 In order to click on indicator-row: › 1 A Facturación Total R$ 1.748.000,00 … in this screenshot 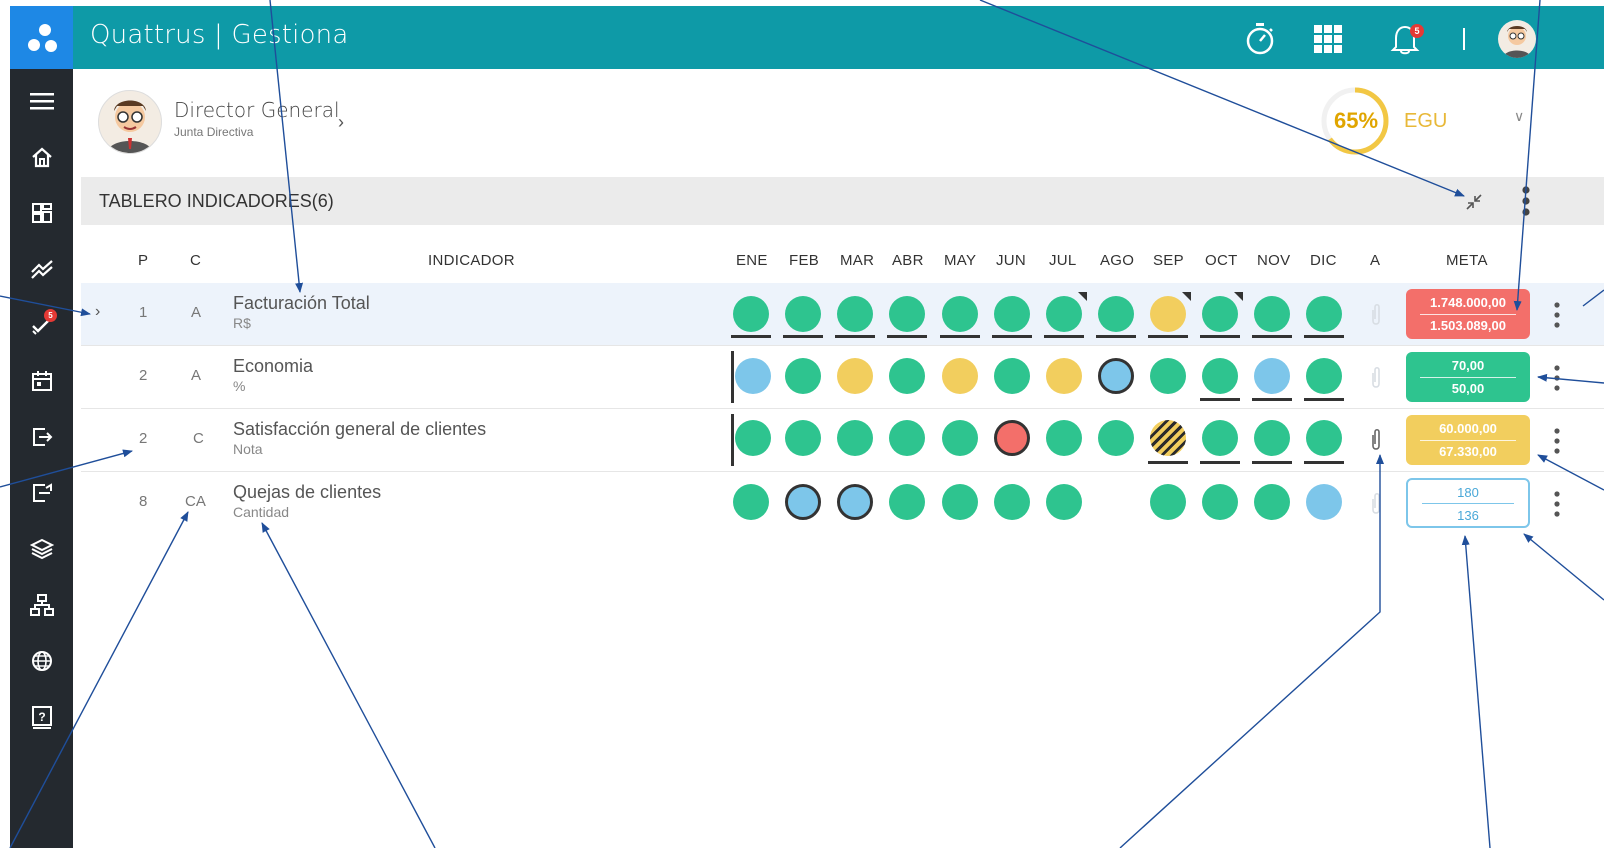, I will do `click(842, 314)`.